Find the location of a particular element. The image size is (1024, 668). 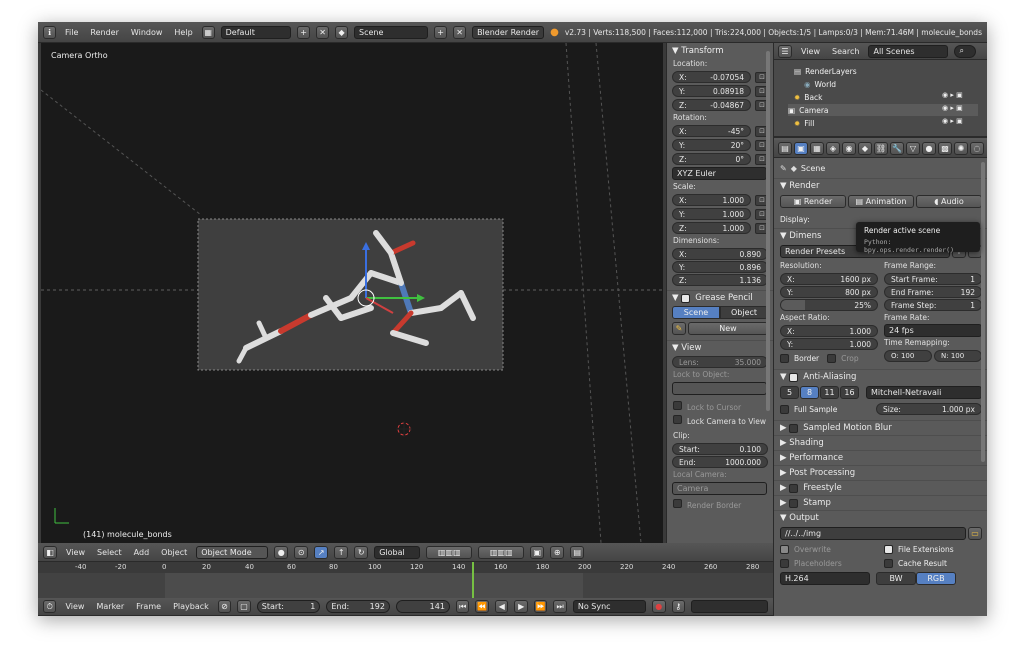

aa-samples-11: 11 is located at coordinates (829, 392).